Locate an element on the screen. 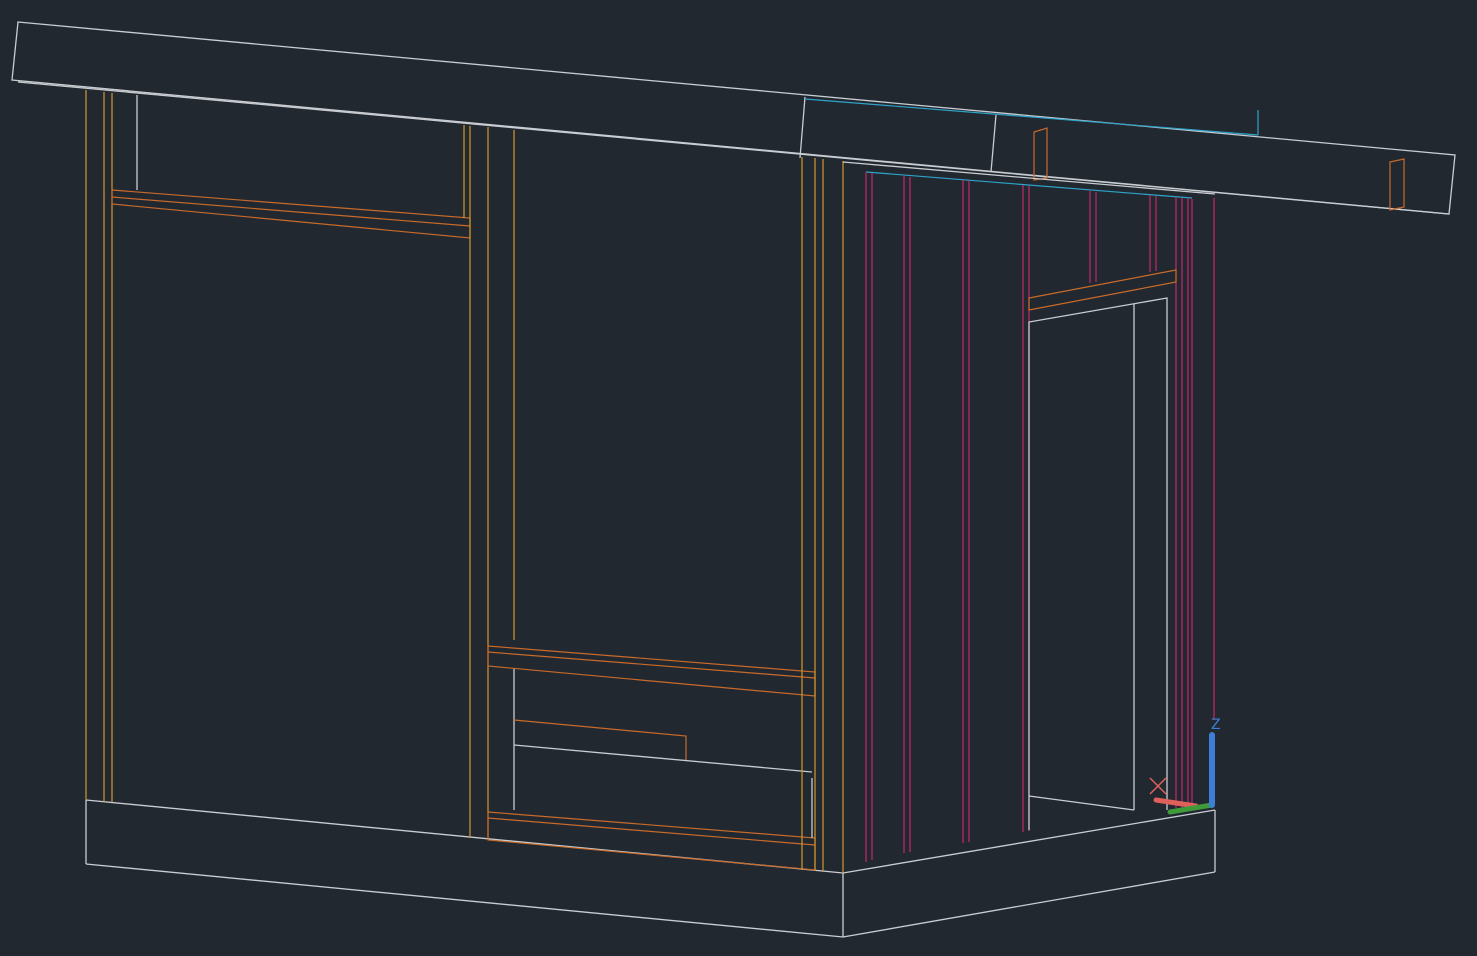 Image resolution: width=1477 pixels, height=956 pixels. roof-bottom-inner-edge is located at coordinates (733, 148).